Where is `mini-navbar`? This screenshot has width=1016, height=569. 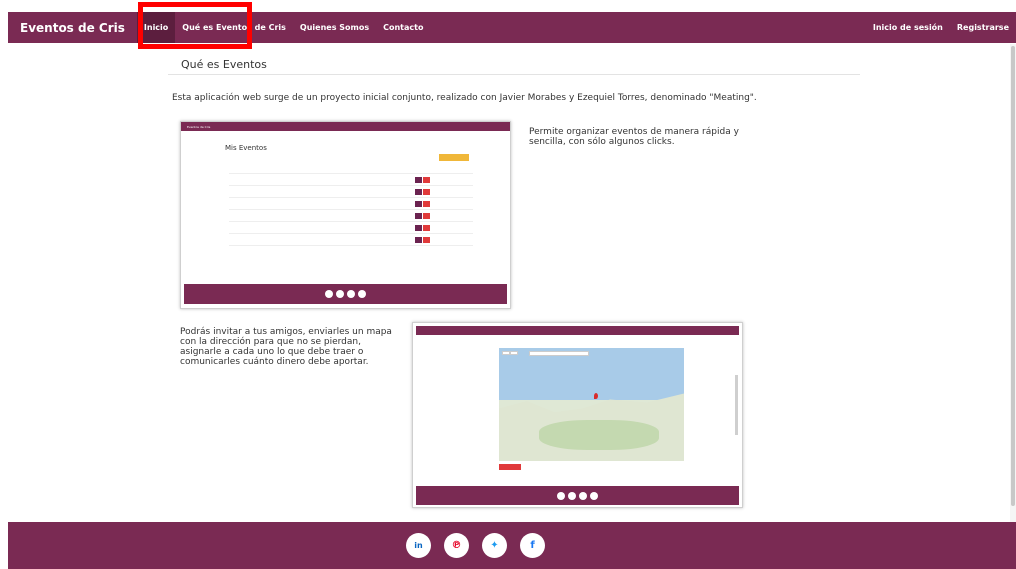
mini-navbar is located at coordinates (577, 330).